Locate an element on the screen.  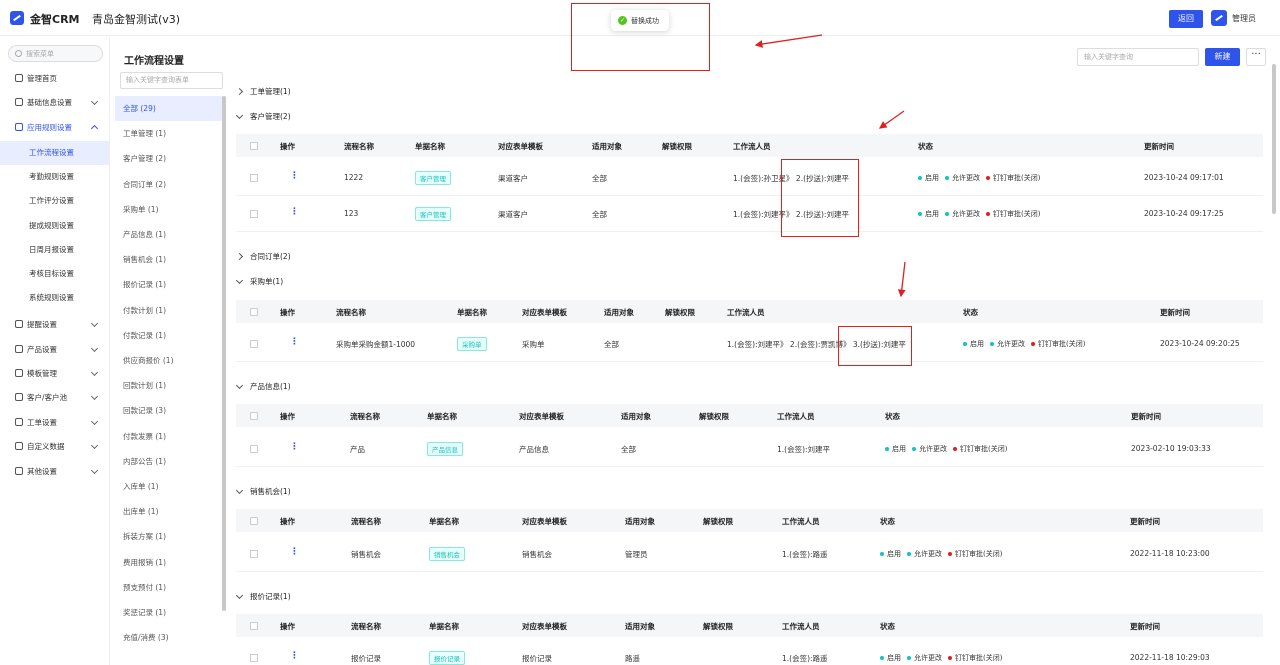
user-name: 管理员 is located at coordinates (1244, 18).